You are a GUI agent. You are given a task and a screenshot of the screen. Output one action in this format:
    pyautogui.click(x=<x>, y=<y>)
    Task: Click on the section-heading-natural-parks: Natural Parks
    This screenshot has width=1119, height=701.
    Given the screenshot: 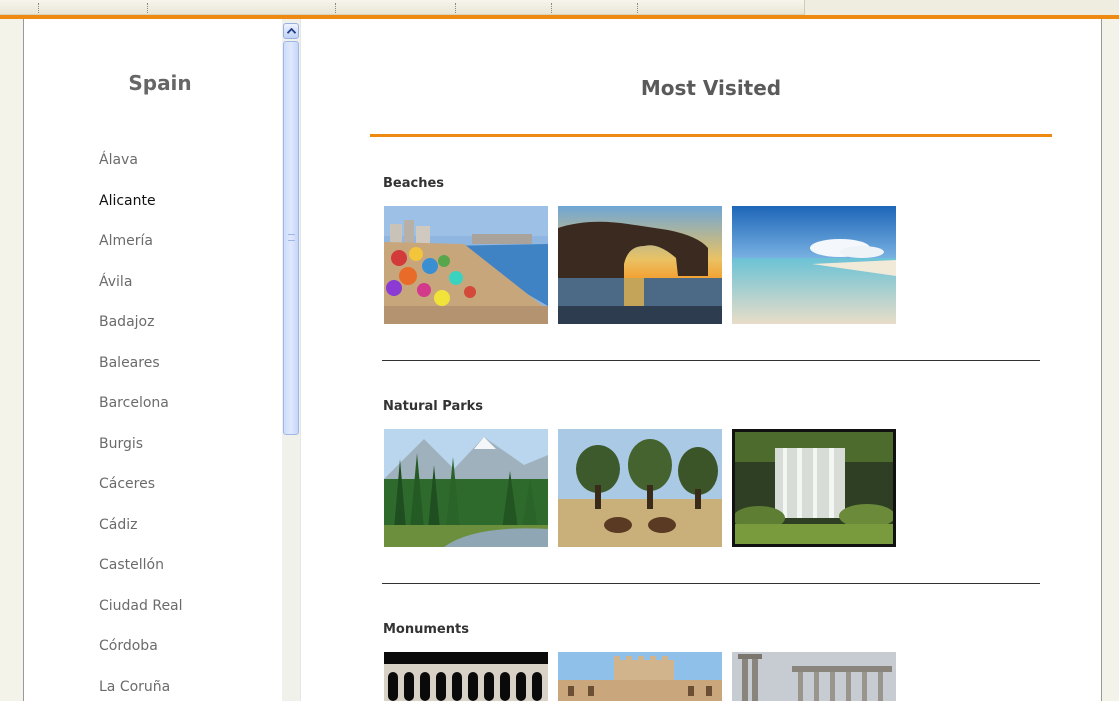 What is the action you would take?
    pyautogui.click(x=433, y=406)
    